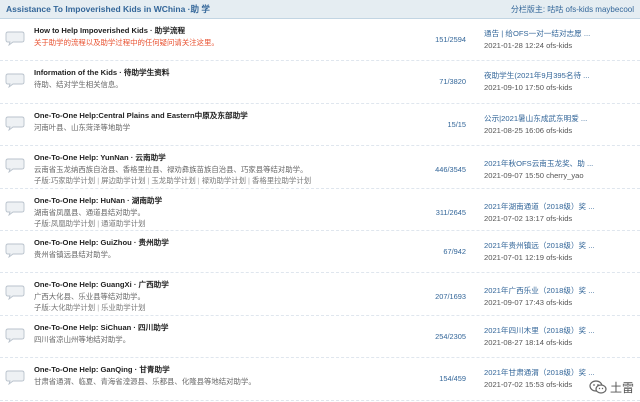 This screenshot has width=640, height=402. What do you see at coordinates (82, 339) in the screenshot?
I see `forum-description: 四川省凉山州等地结对助学。` at bounding box center [82, 339].